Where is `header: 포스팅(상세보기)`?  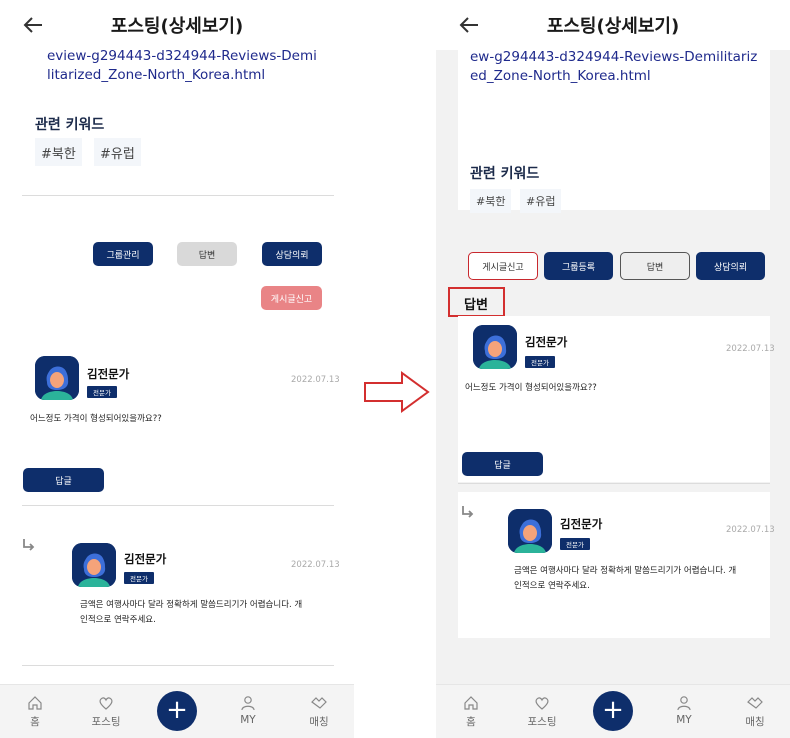
header: 포스팅(상세보기) is located at coordinates (177, 25).